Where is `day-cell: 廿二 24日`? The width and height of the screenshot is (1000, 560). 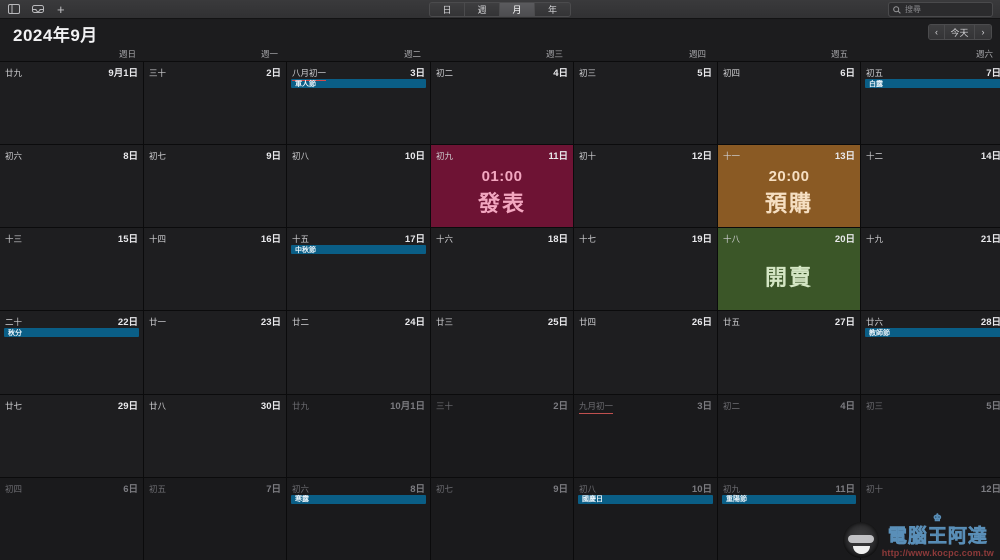 day-cell: 廿二 24日 is located at coordinates (358, 352).